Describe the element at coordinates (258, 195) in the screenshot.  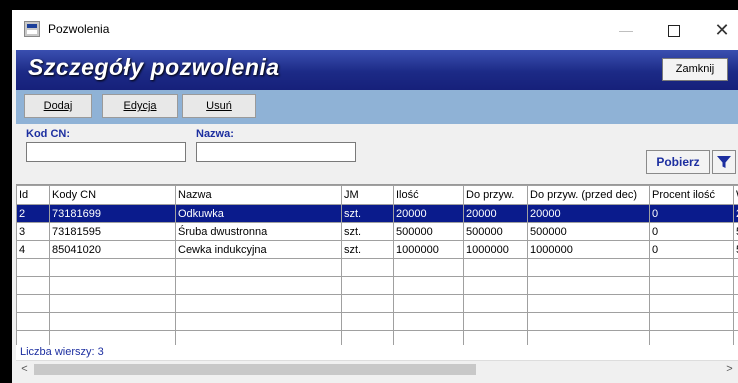
I see `column-header: Nazwa` at that location.